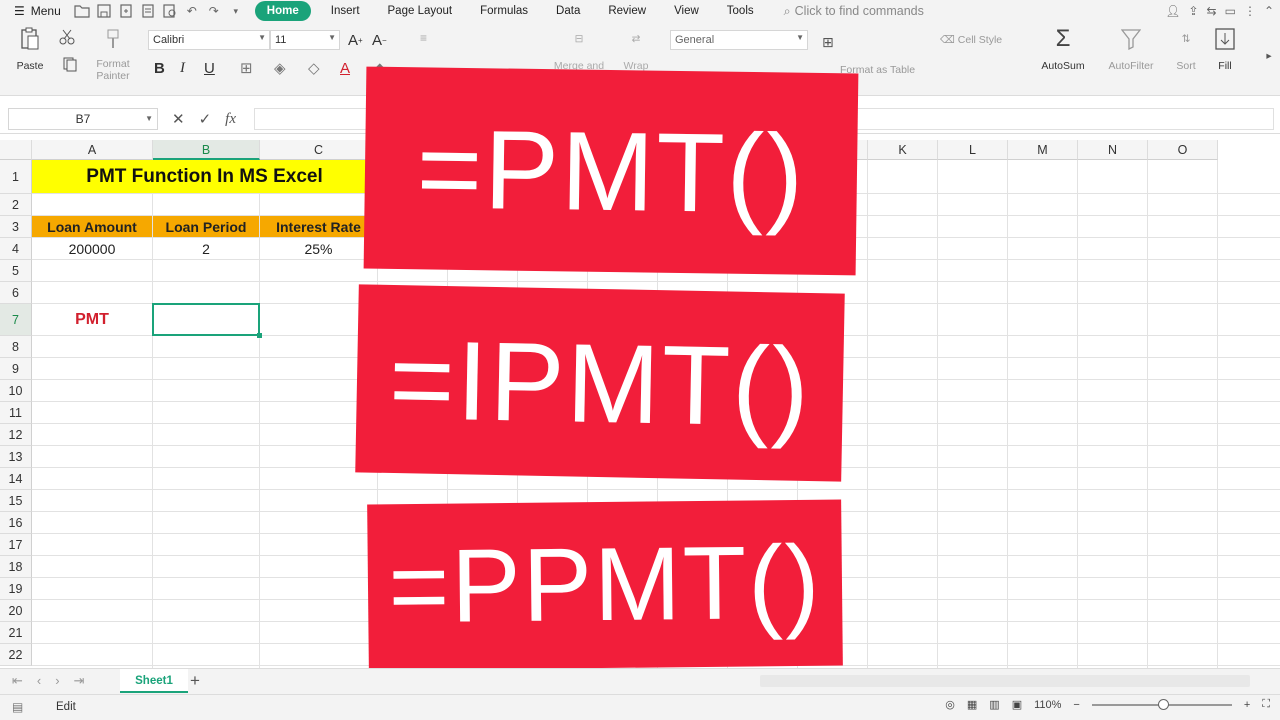 The height and width of the screenshot is (720, 1280). What do you see at coordinates (92, 150) in the screenshot?
I see `column-header-a: A` at bounding box center [92, 150].